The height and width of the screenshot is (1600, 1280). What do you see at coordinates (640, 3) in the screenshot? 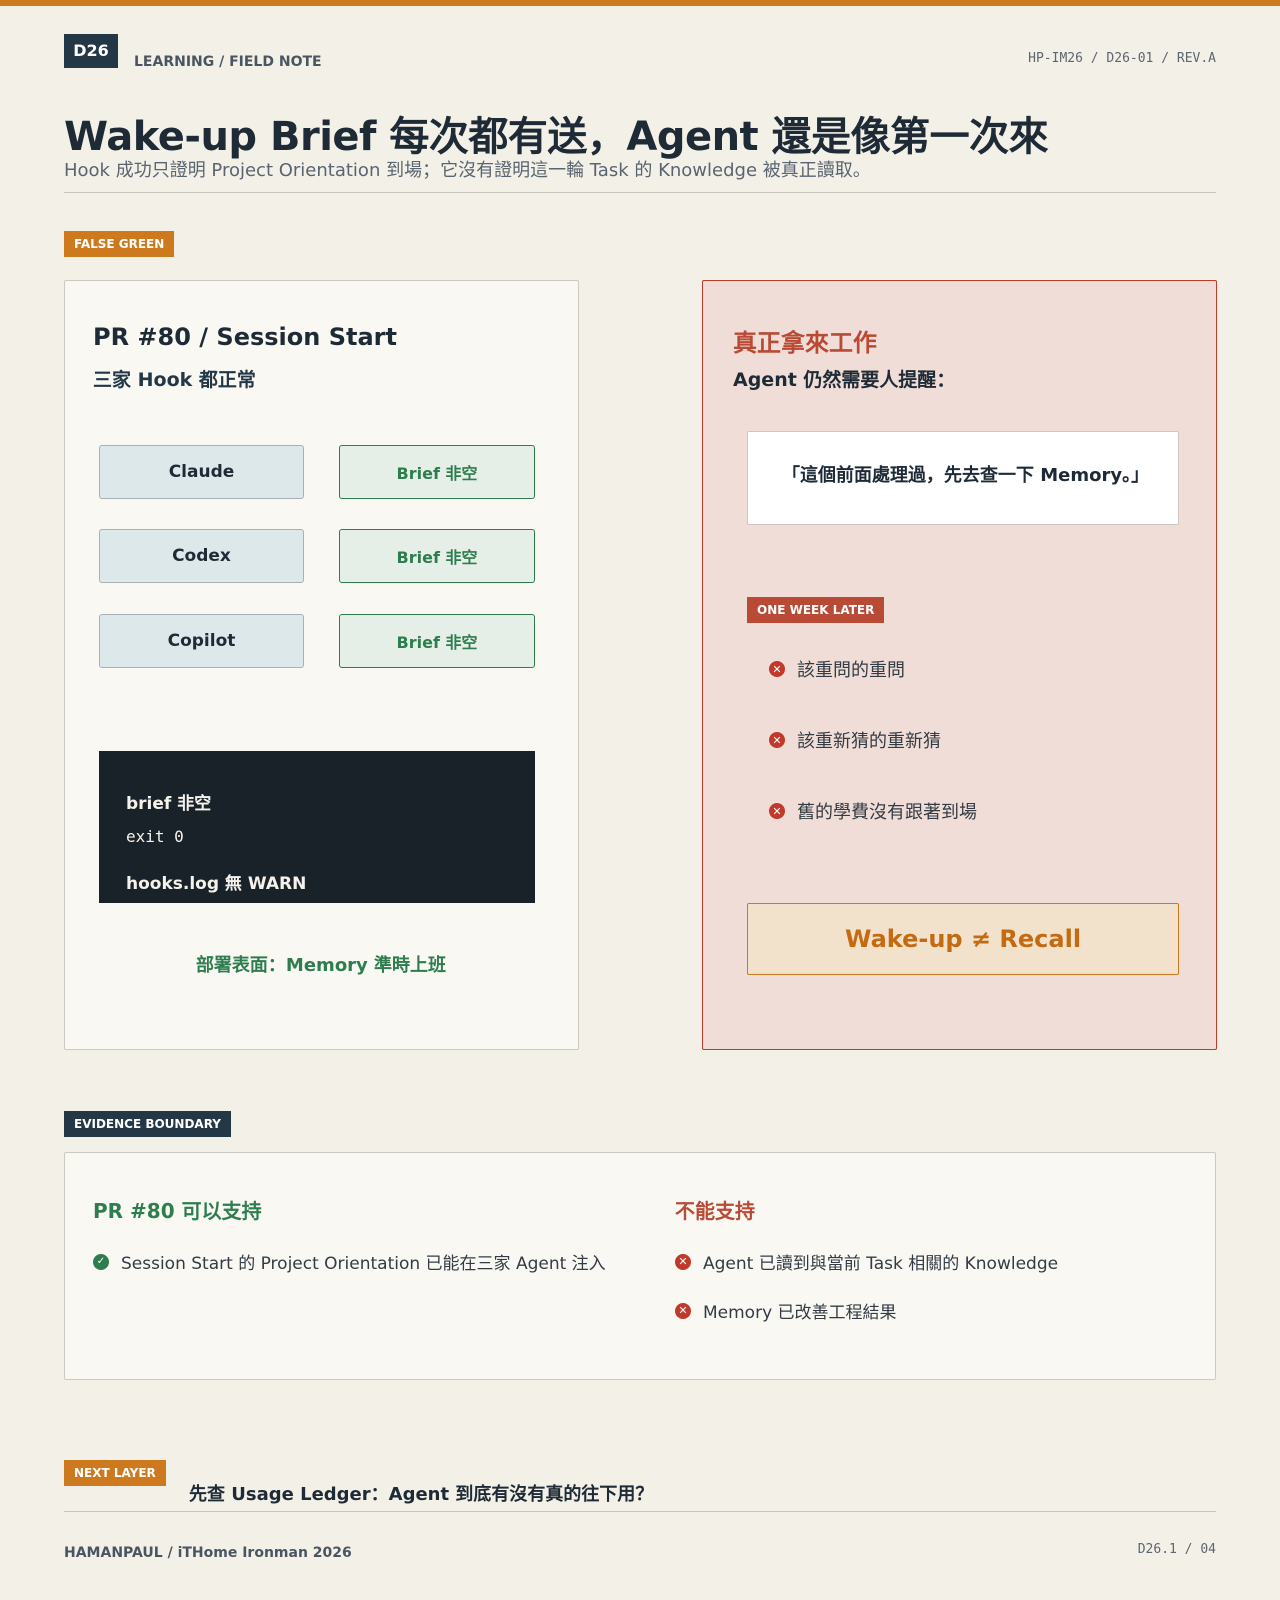
I see `accent-top-bar` at bounding box center [640, 3].